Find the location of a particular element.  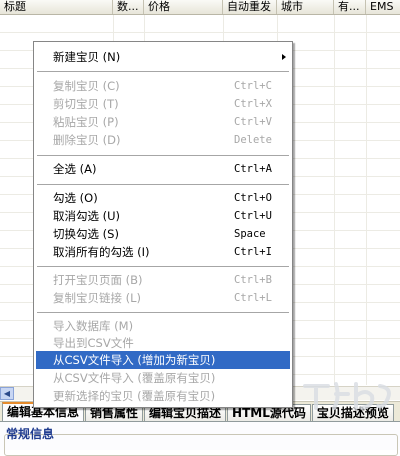

menu-item-label: 勾选 (O) is located at coordinates (75, 198).